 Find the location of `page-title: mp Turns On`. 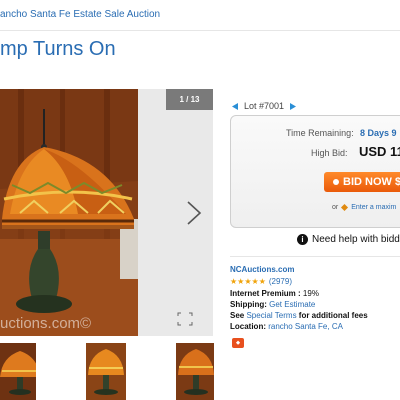

page-title: mp Turns On is located at coordinates (58, 49).